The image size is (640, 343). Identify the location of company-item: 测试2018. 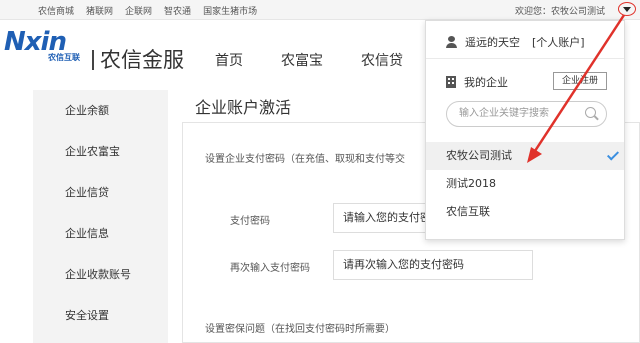
(525, 184).